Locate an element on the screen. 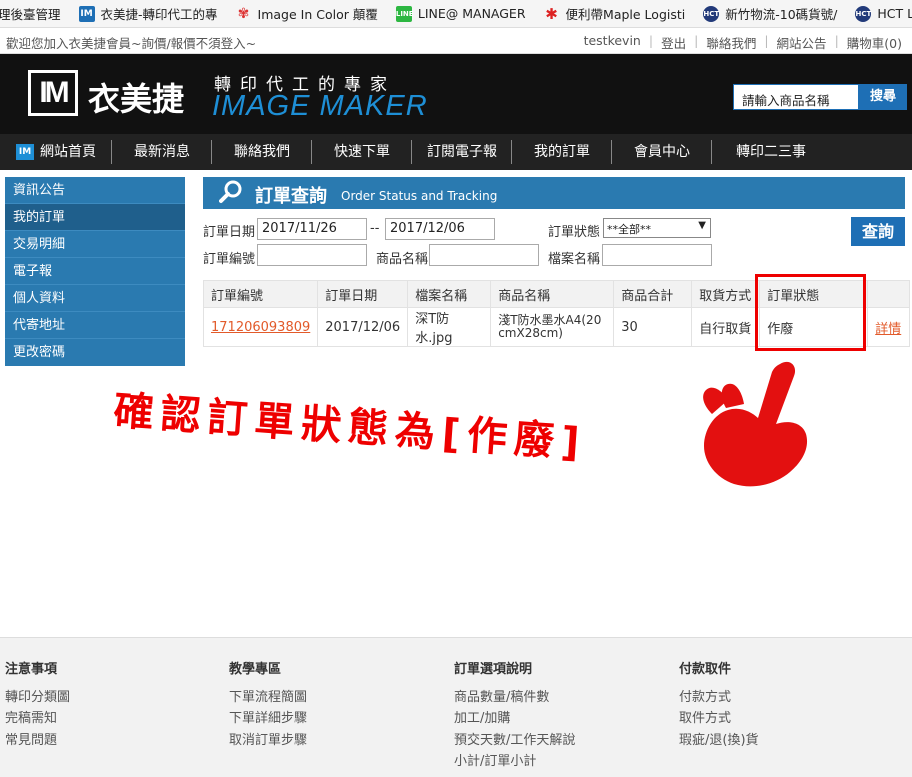 This screenshot has width=912, height=777. col-file-name: 檔案名稱 is located at coordinates (449, 294).